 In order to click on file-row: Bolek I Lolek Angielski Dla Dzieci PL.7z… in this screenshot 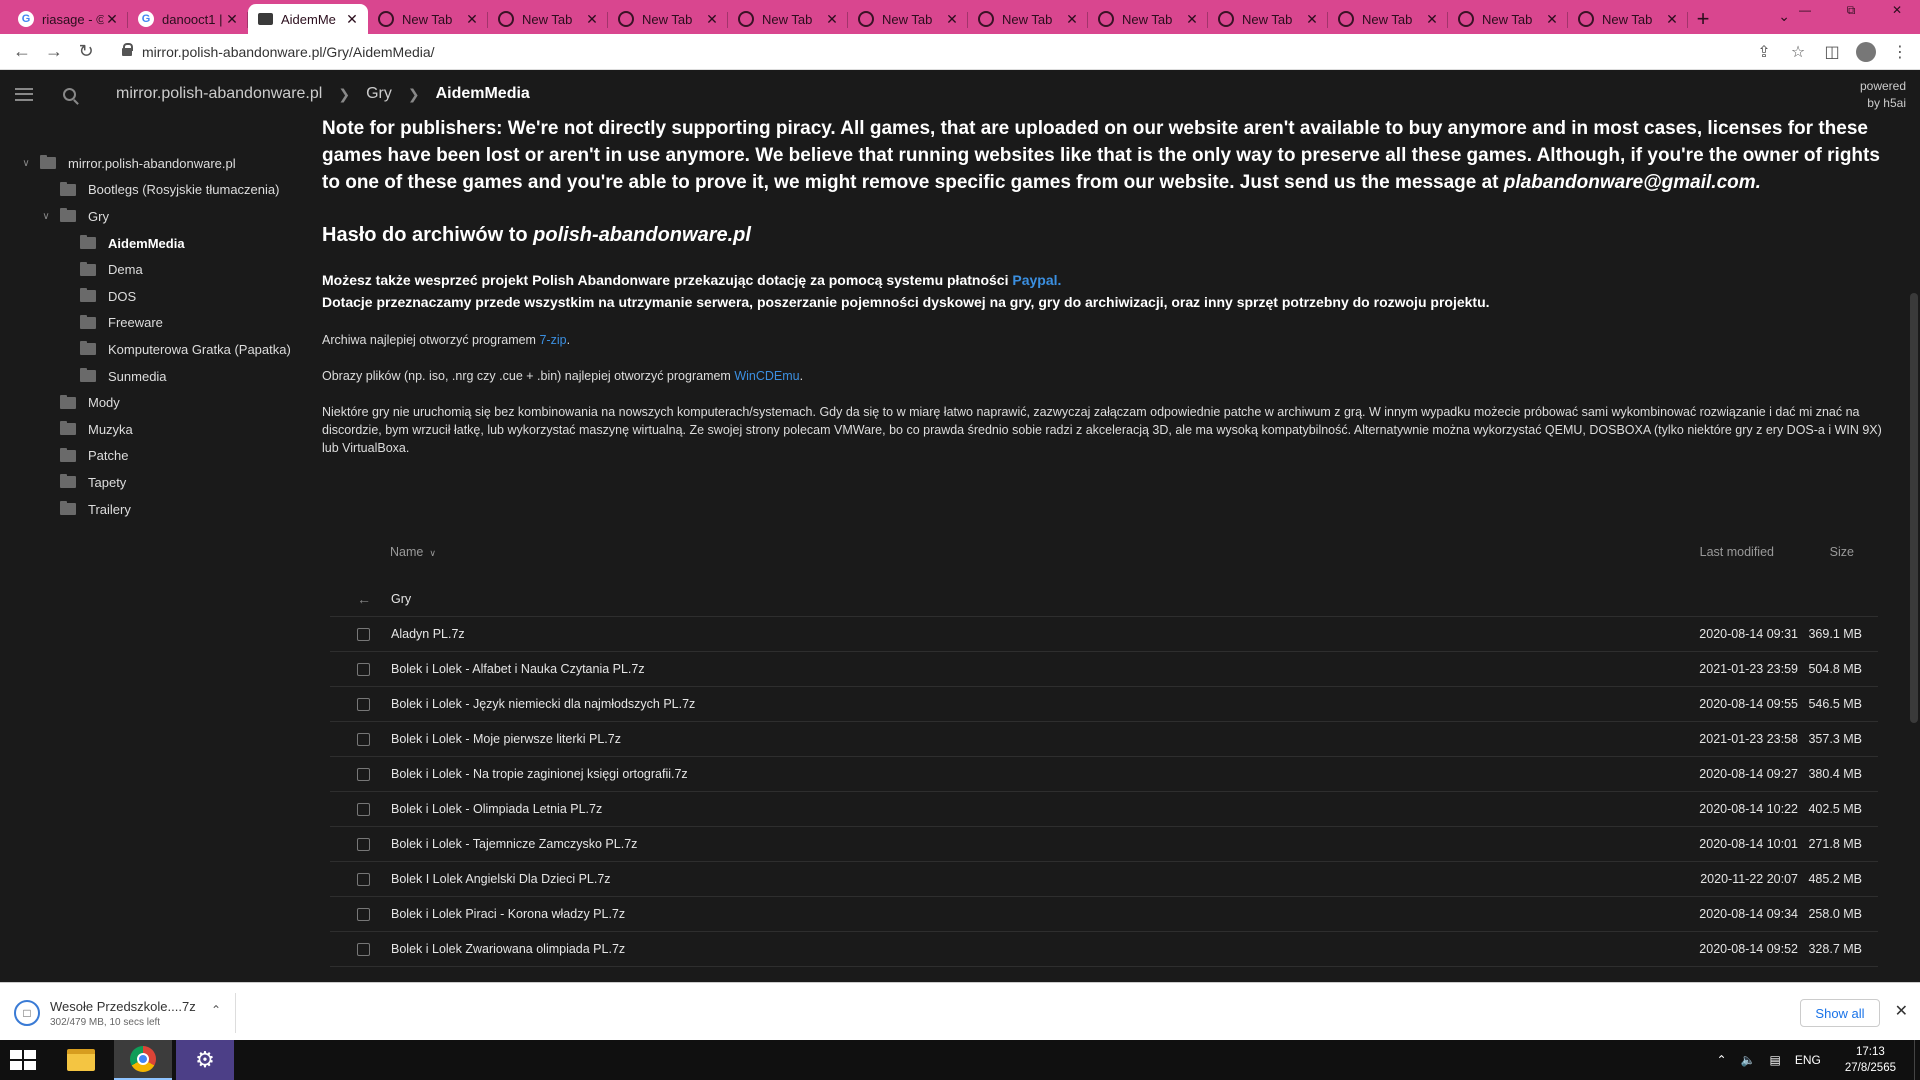, I will do `click(1104, 879)`.